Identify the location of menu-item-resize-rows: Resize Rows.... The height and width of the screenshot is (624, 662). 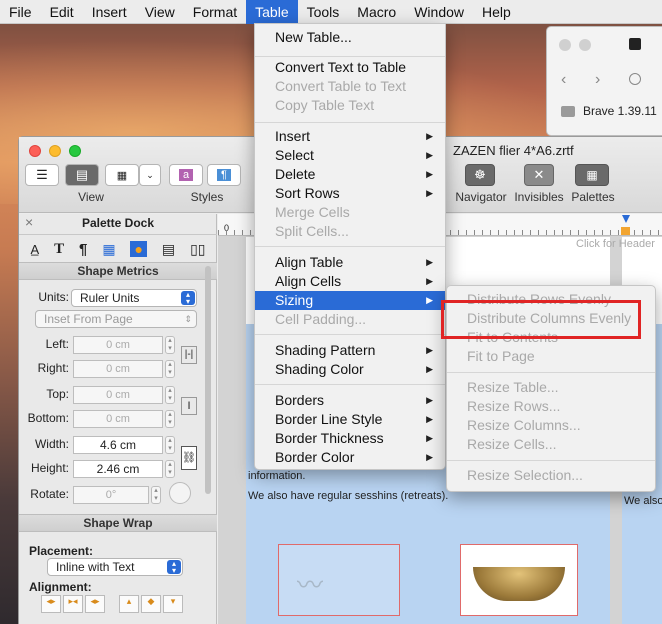
(514, 406).